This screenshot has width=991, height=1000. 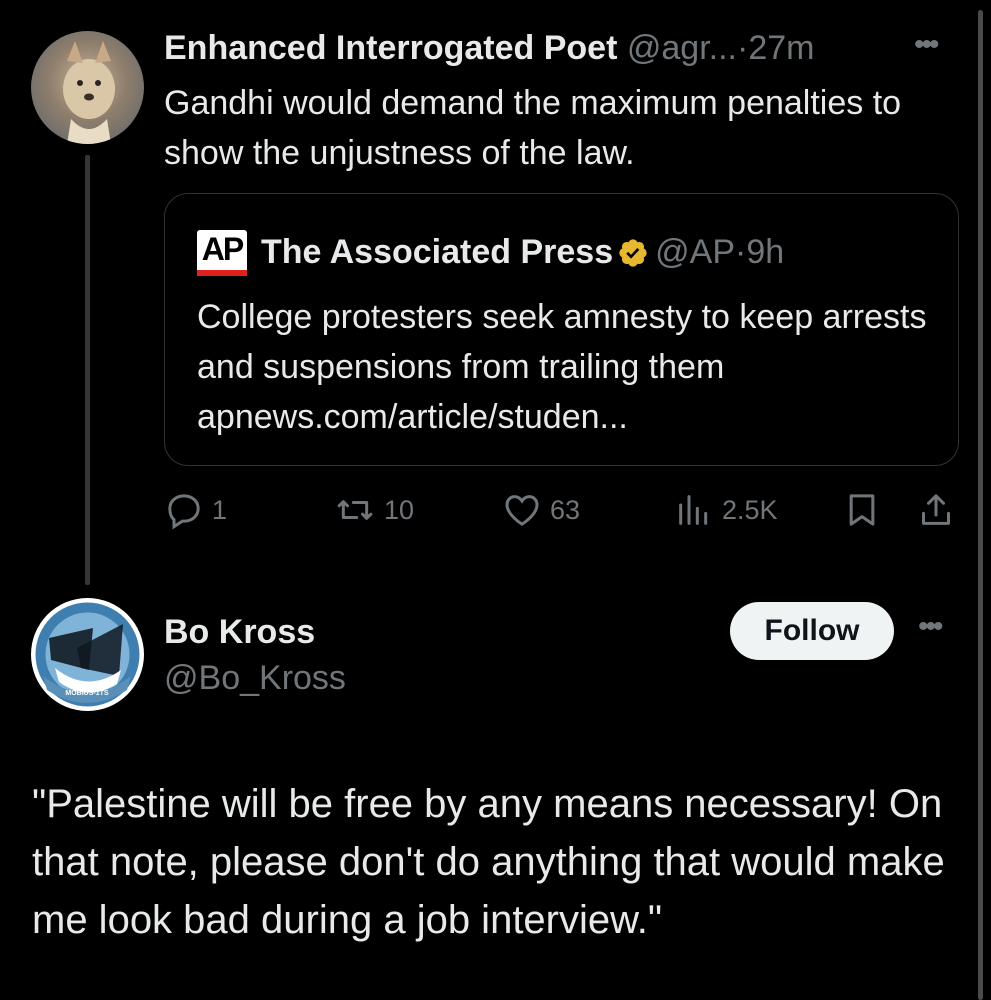 What do you see at coordinates (781, 48) in the screenshot?
I see `timestamp: 27m` at bounding box center [781, 48].